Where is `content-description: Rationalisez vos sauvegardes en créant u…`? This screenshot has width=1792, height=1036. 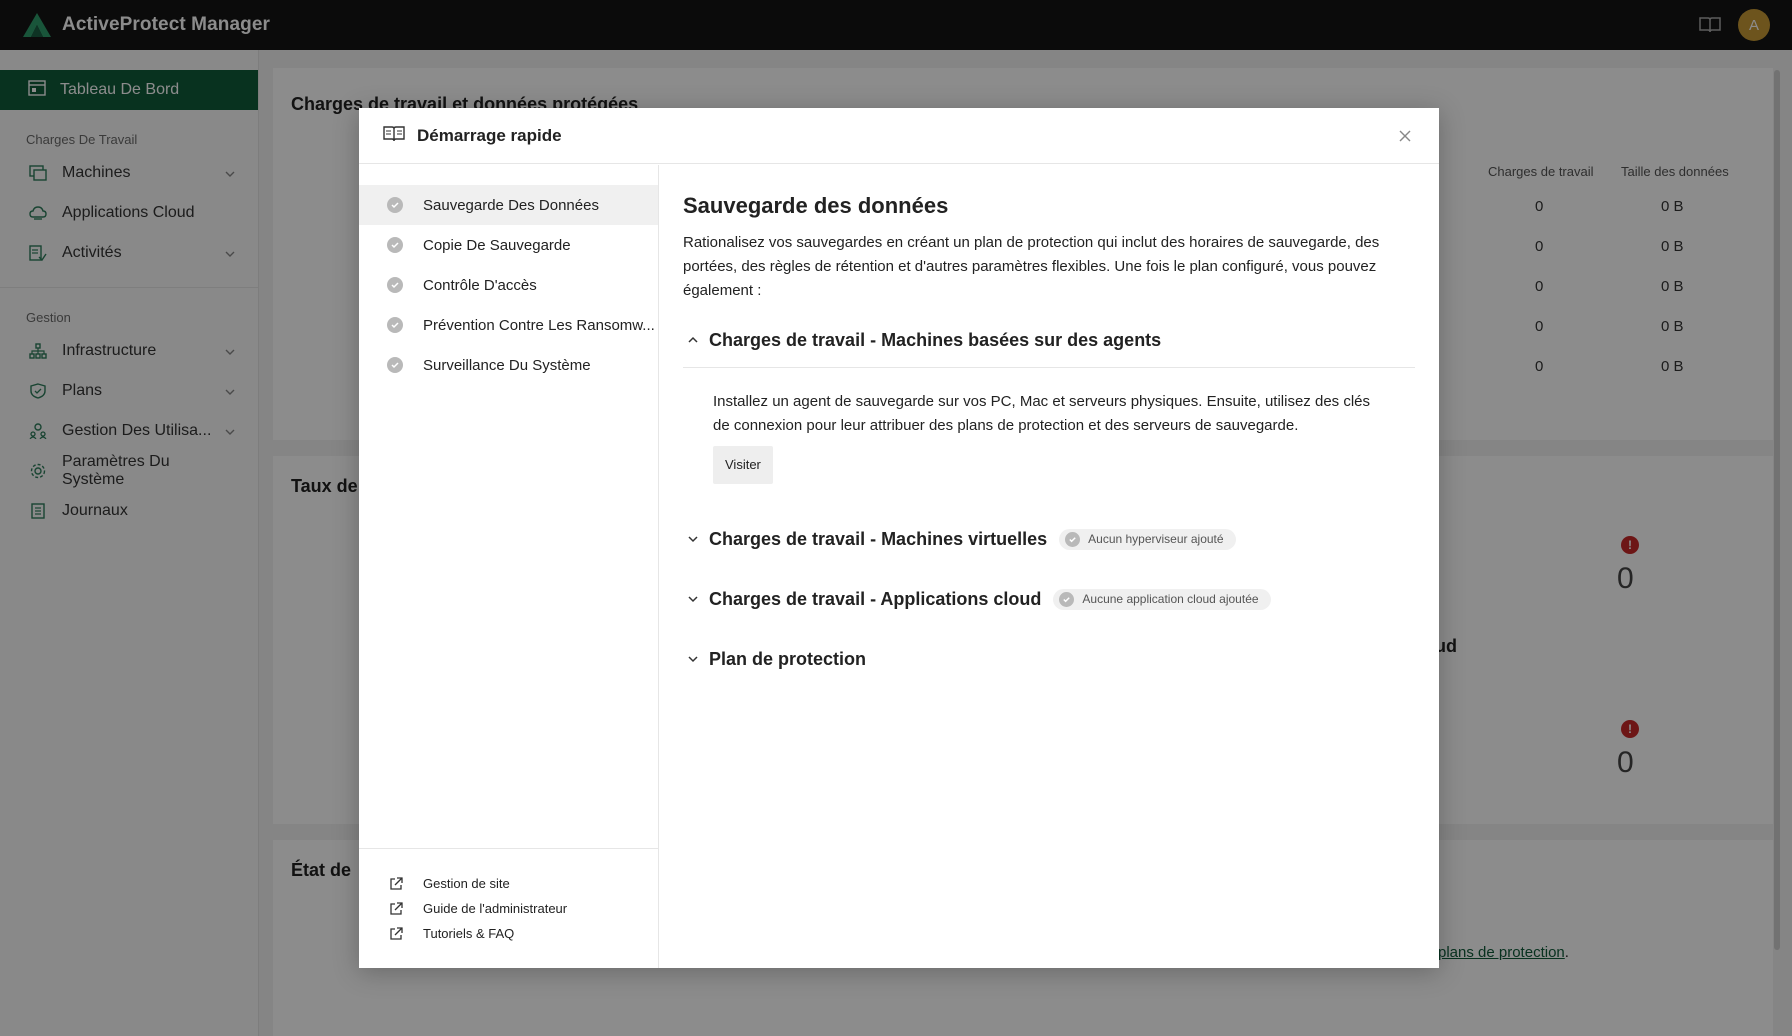
content-description: Rationalisez vos sauvegardes en créant u… is located at coordinates (1031, 266).